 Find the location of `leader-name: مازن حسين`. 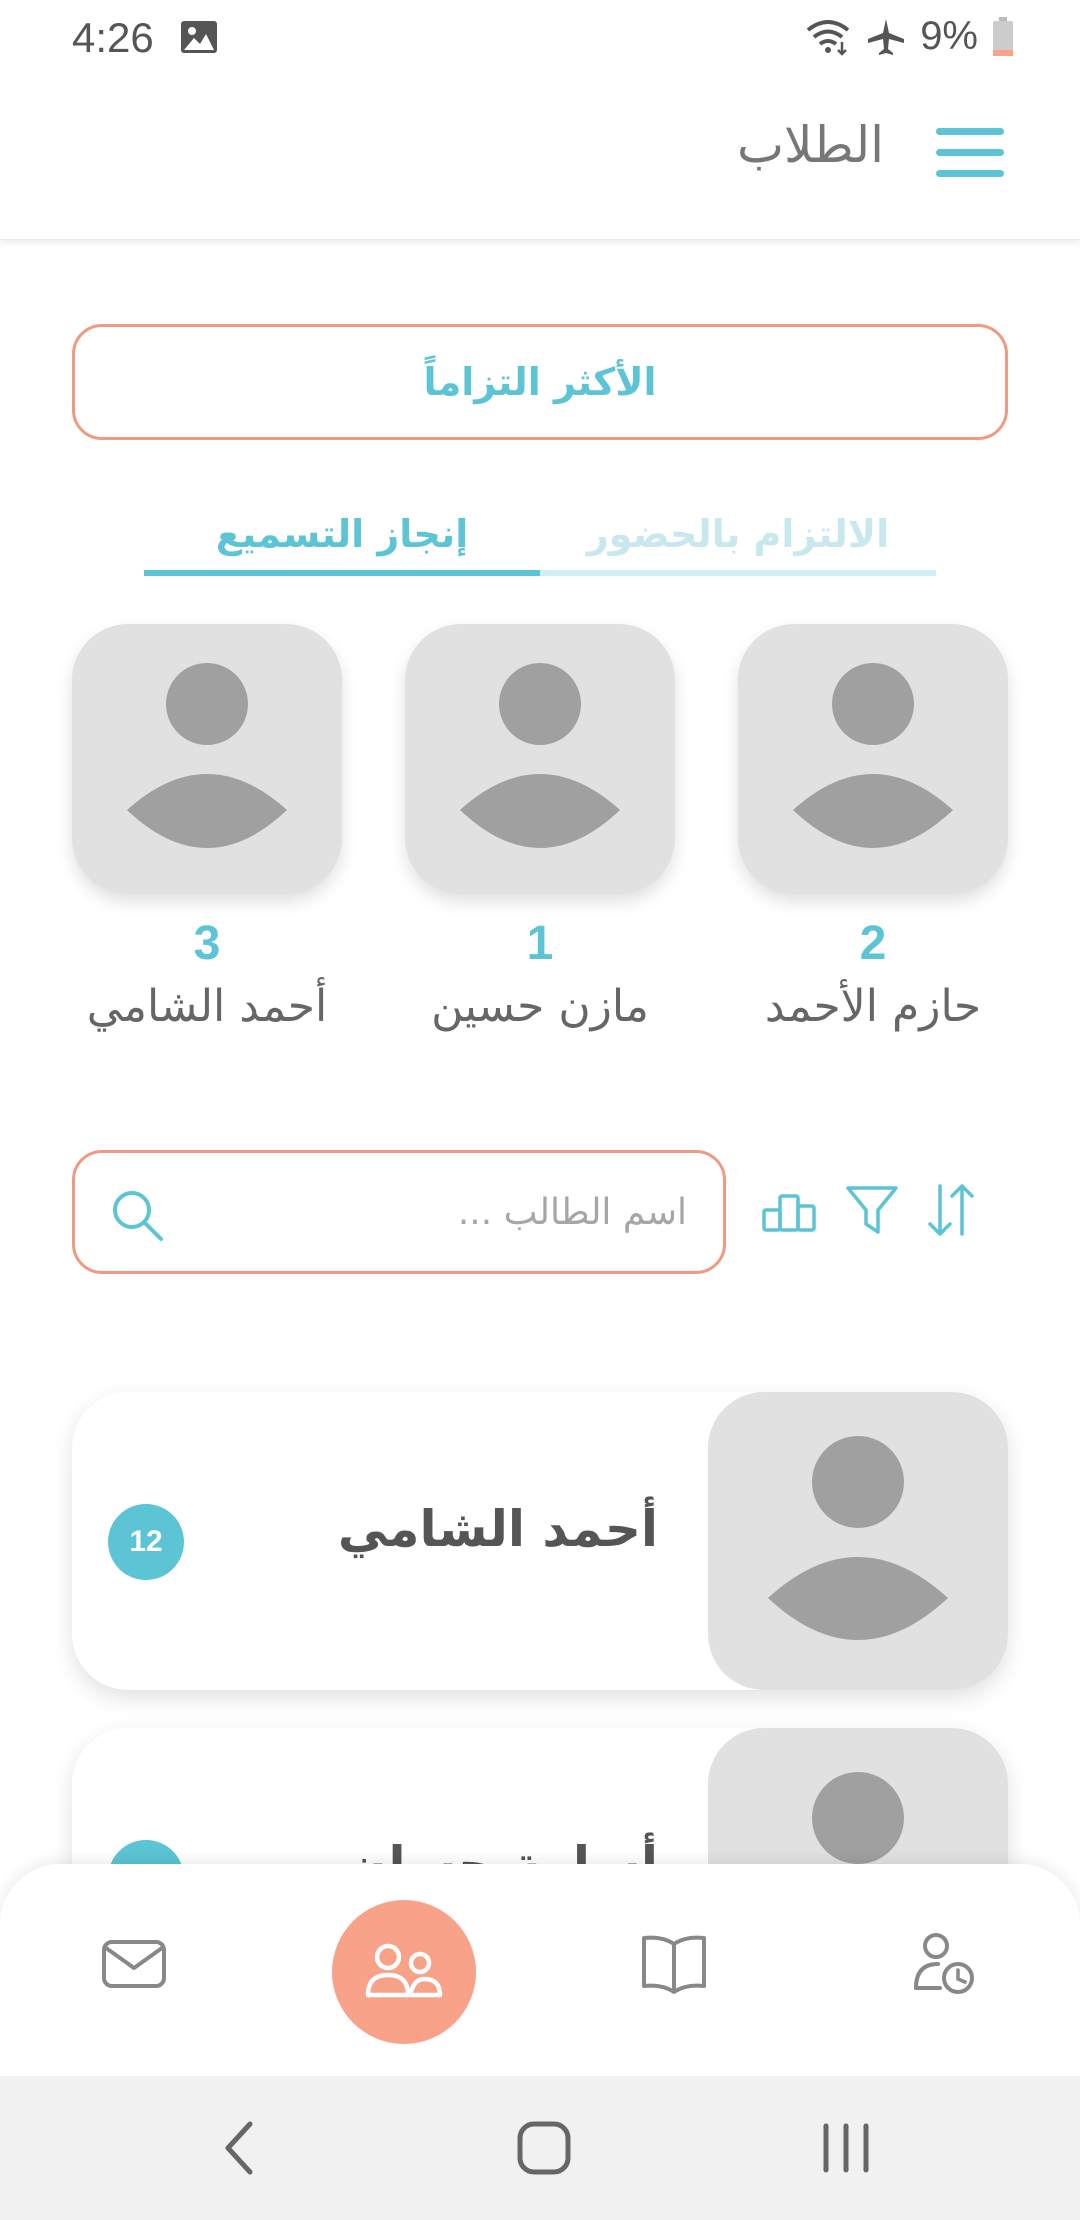

leader-name: مازن حسين is located at coordinates (540, 1006).